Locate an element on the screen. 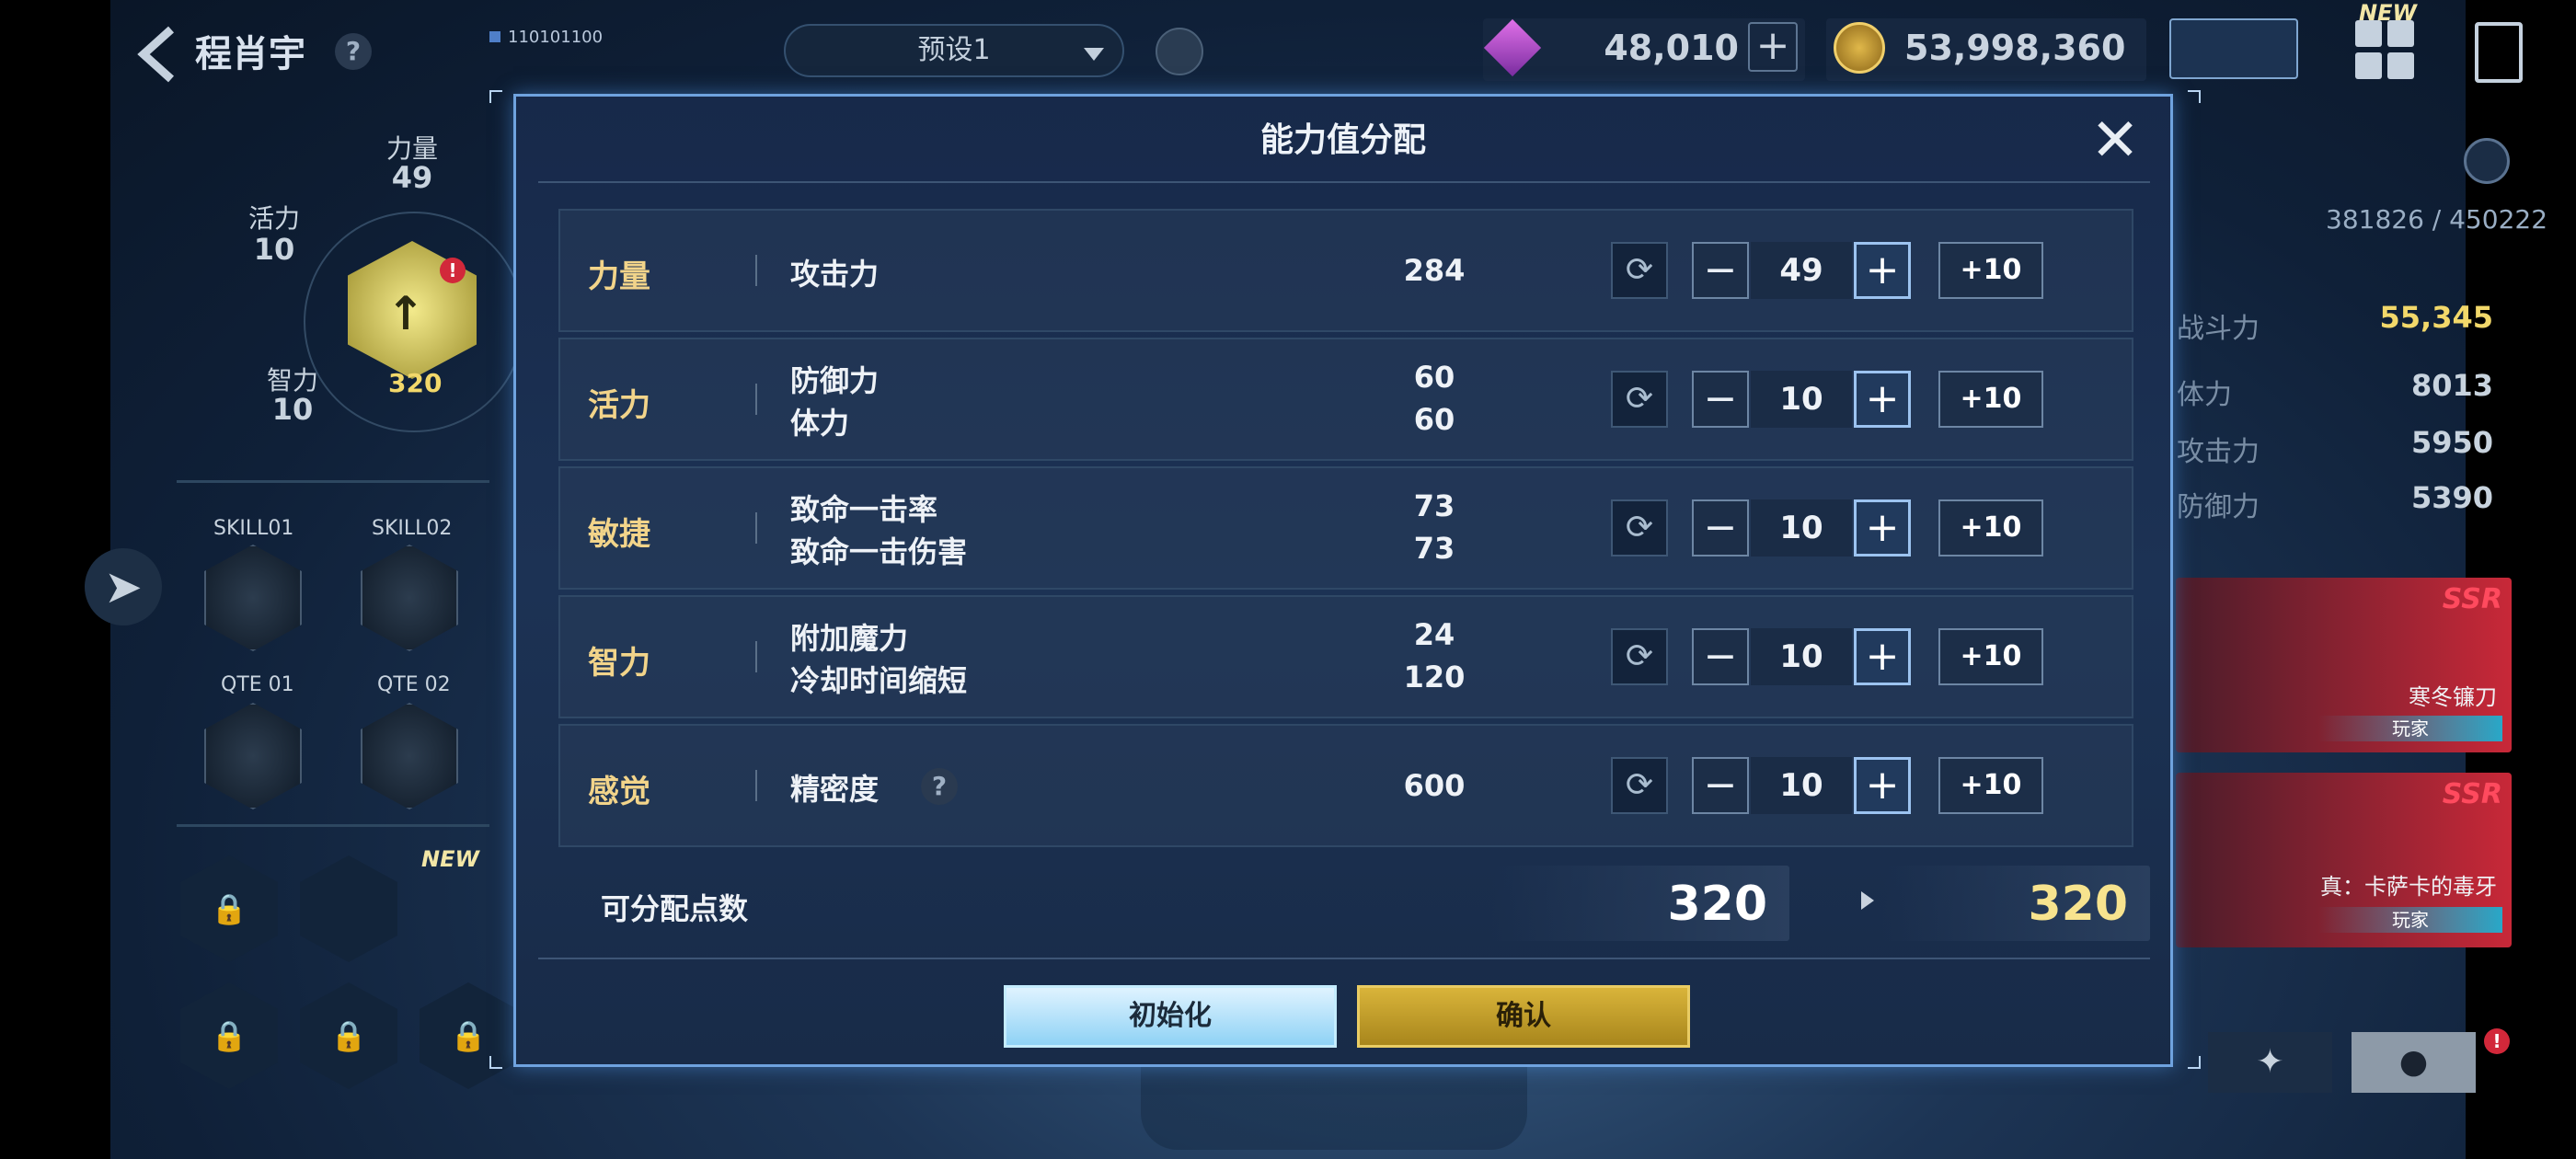 The image size is (2576, 1159). skill-label: SKILL02 is located at coordinates (412, 528).